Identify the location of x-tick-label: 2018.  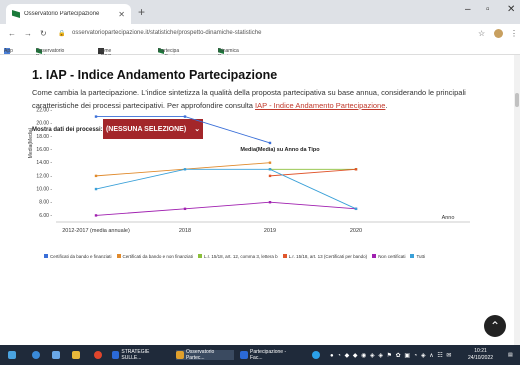
(185, 231).